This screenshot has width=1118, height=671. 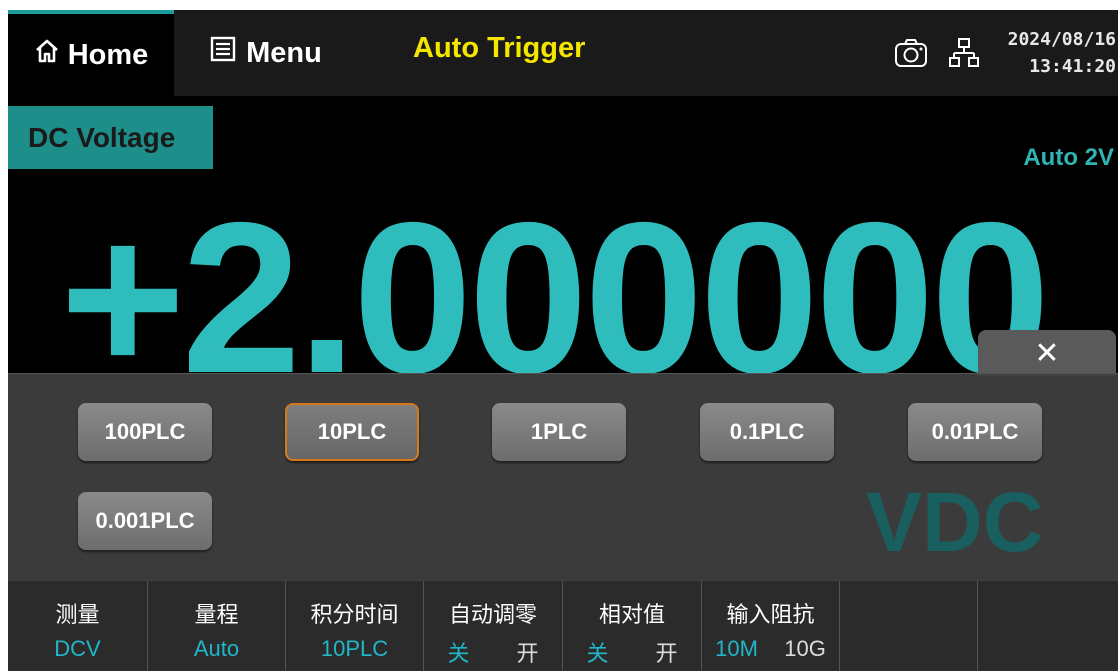 I want to click on auto-zero-off-option: 关, so click(x=458, y=653).